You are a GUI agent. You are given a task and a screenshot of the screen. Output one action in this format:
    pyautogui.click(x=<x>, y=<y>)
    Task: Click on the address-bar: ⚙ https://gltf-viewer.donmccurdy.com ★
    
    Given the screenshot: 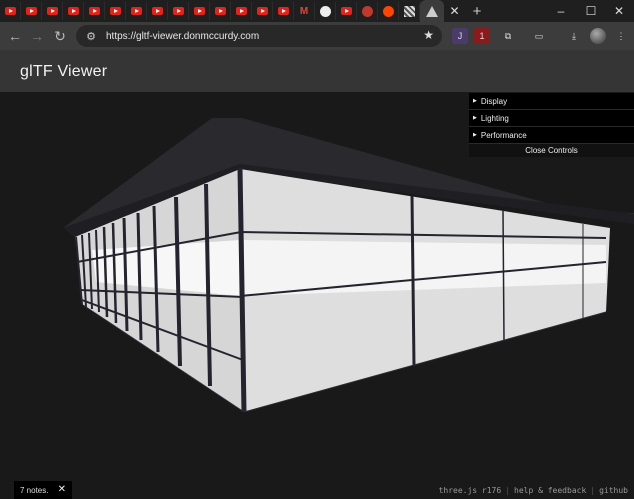 What is the action you would take?
    pyautogui.click(x=259, y=36)
    